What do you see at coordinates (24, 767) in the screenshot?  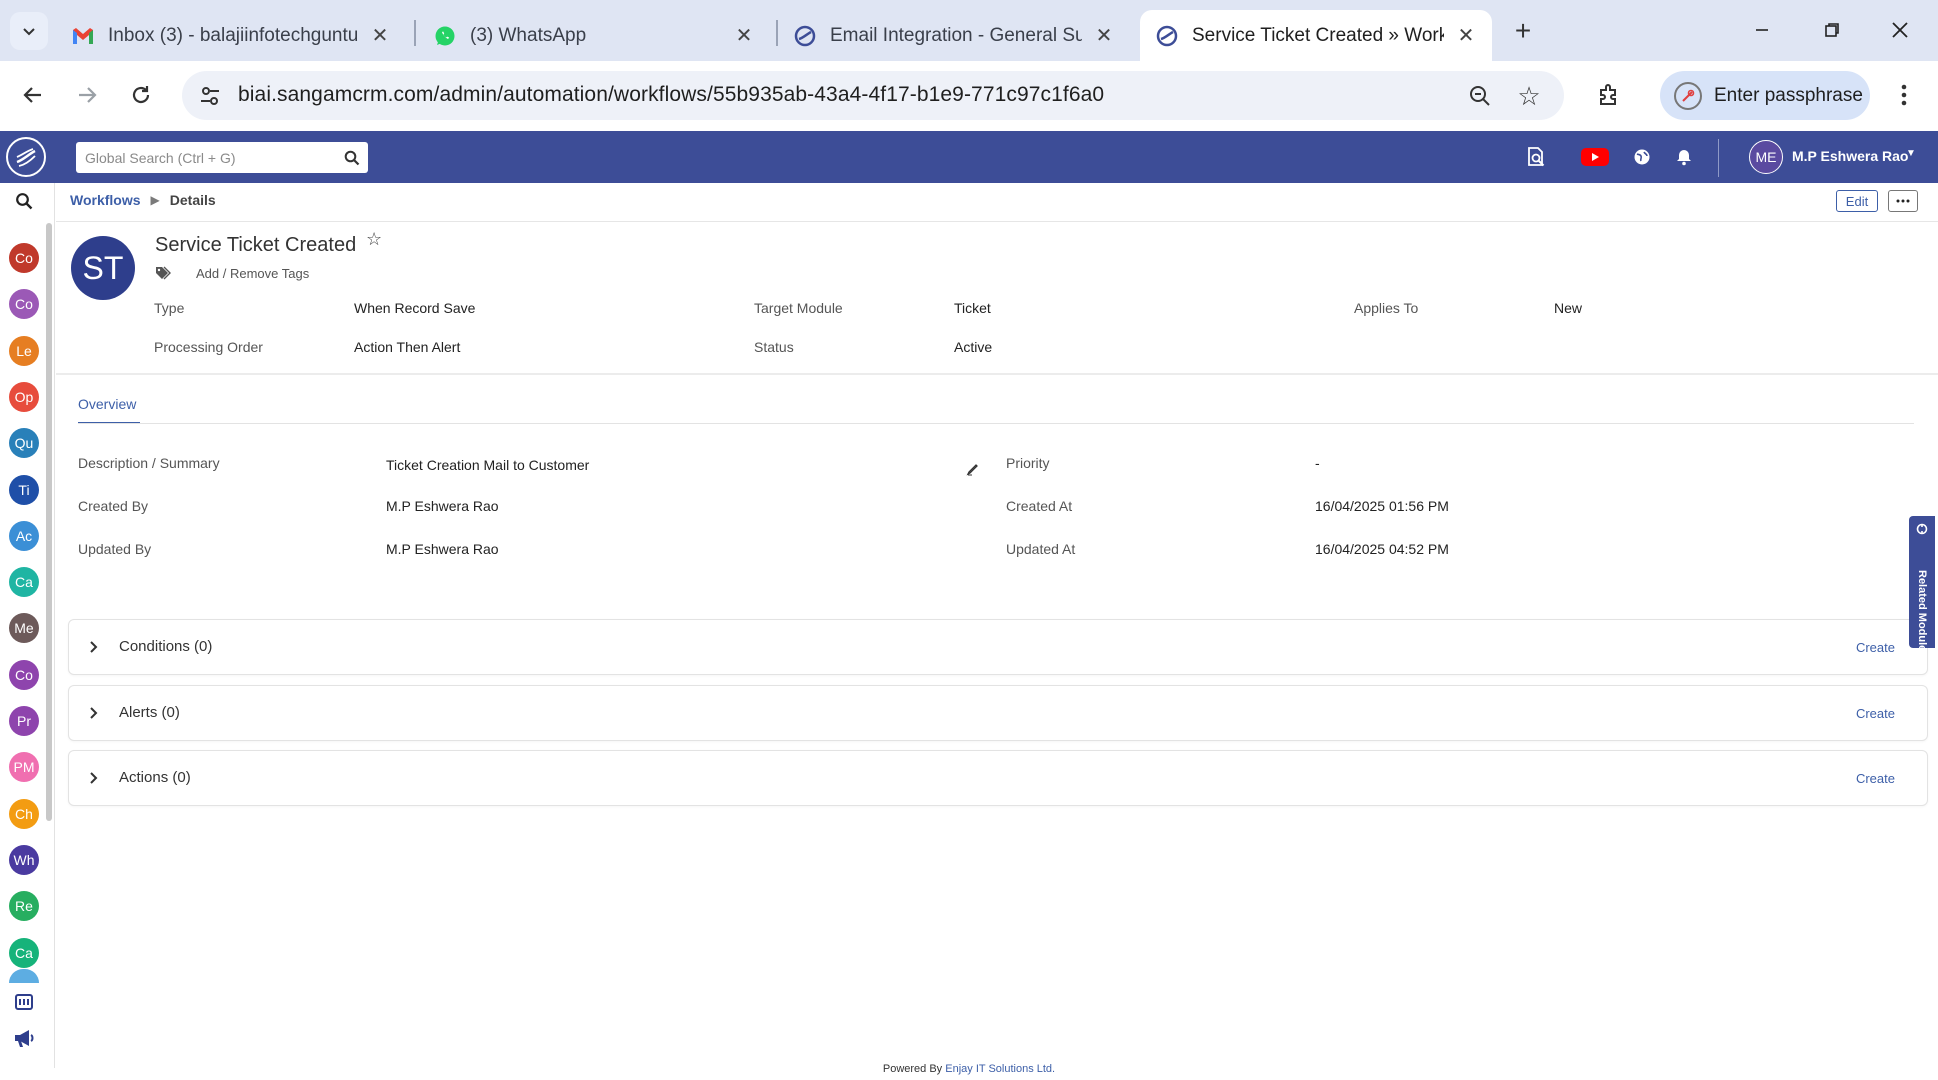 I see `module-item: PM` at bounding box center [24, 767].